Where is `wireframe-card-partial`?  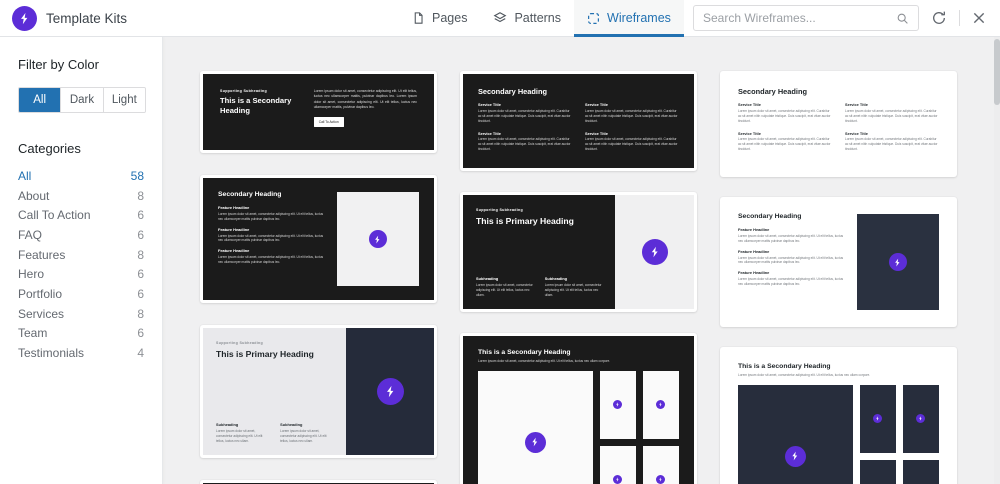 wireframe-card-partial is located at coordinates (318, 482).